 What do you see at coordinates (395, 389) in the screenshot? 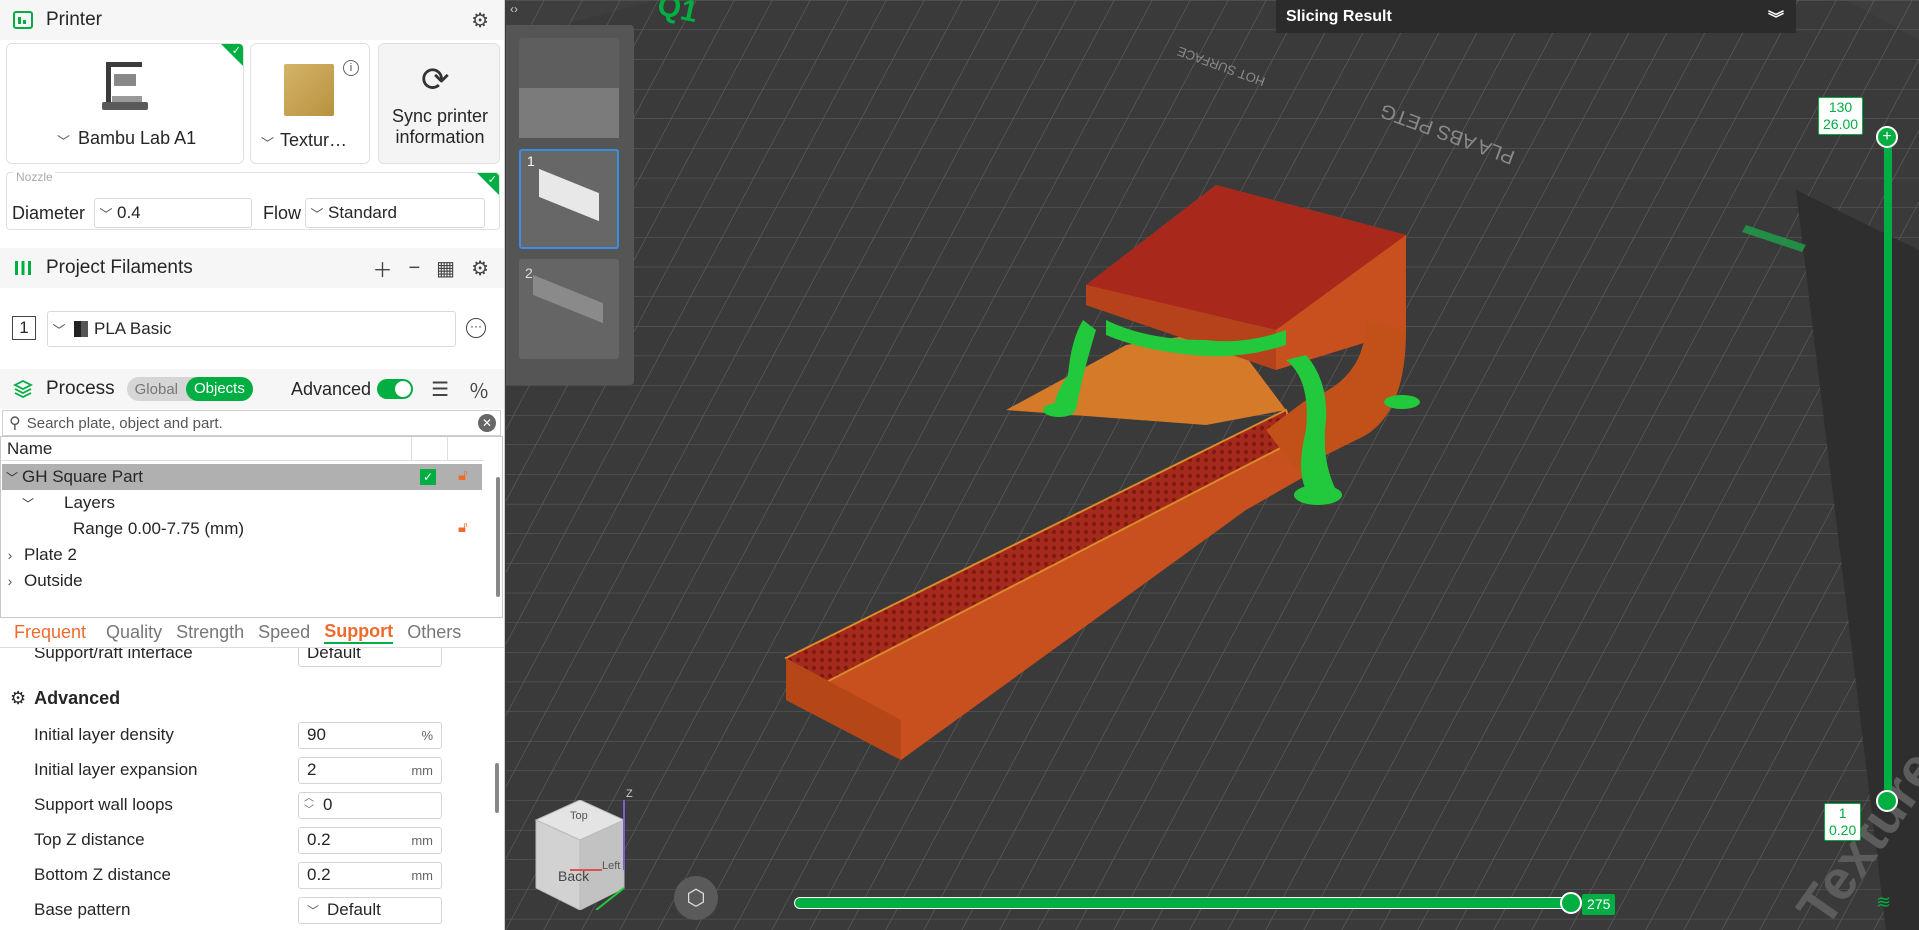
I see `advanced-switch` at bounding box center [395, 389].